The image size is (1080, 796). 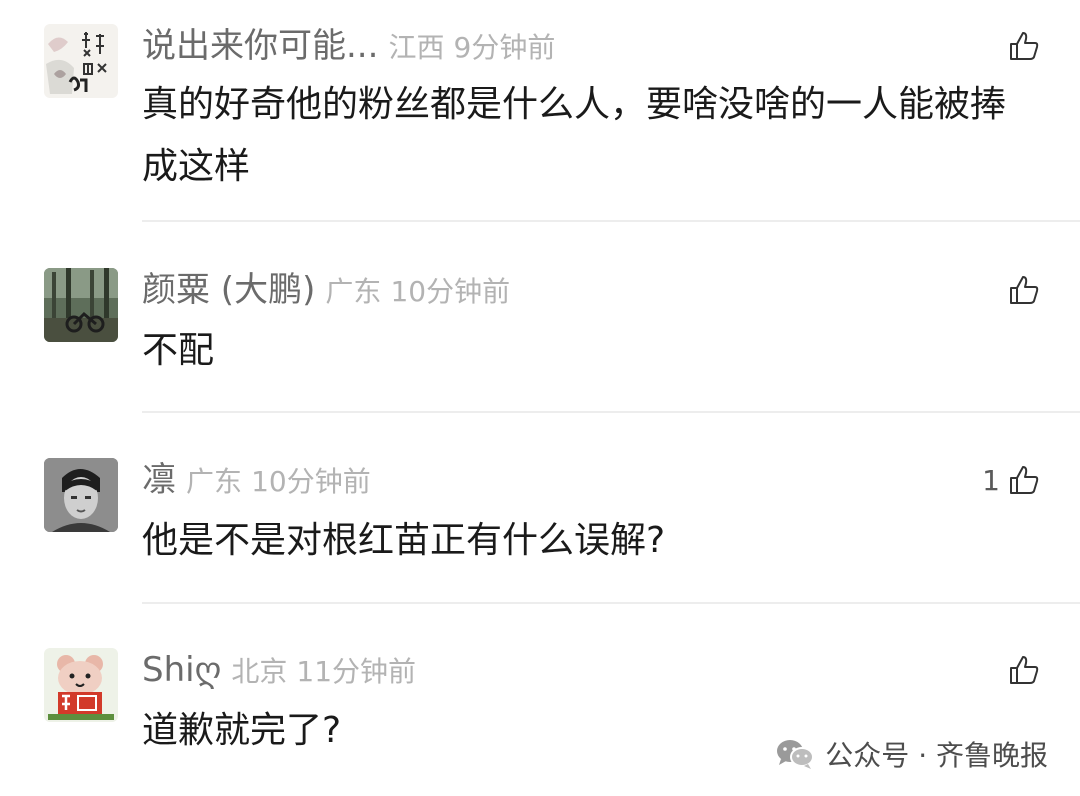 I want to click on comment-meta: 说出来你可能... 江西 9分钟前, so click(x=348, y=46).